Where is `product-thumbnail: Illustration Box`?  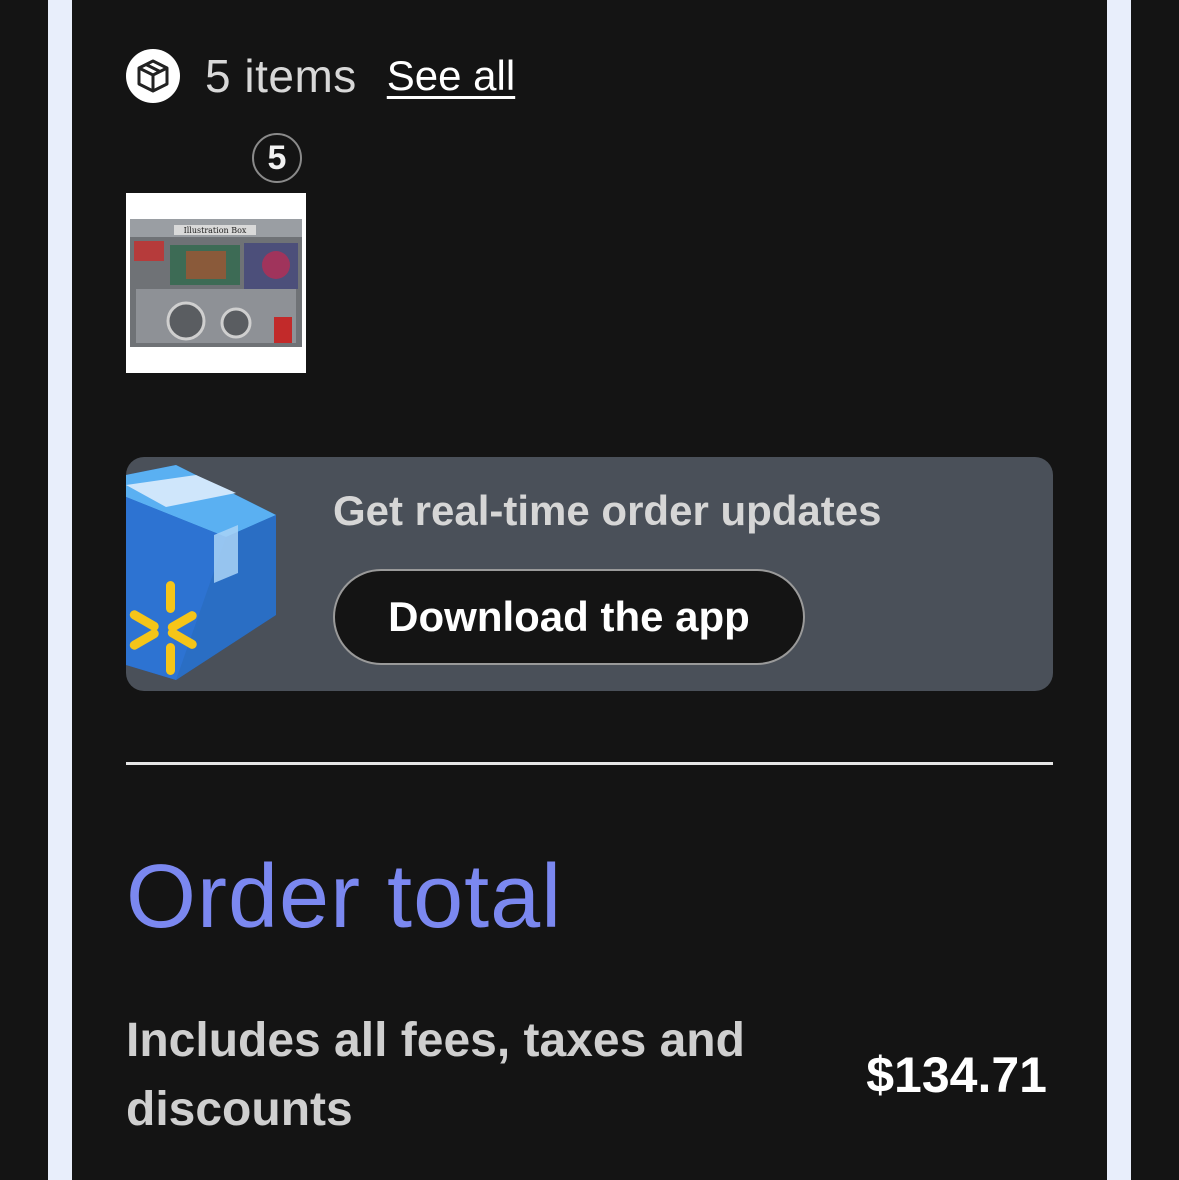
product-thumbnail: Illustration Box is located at coordinates (216, 283).